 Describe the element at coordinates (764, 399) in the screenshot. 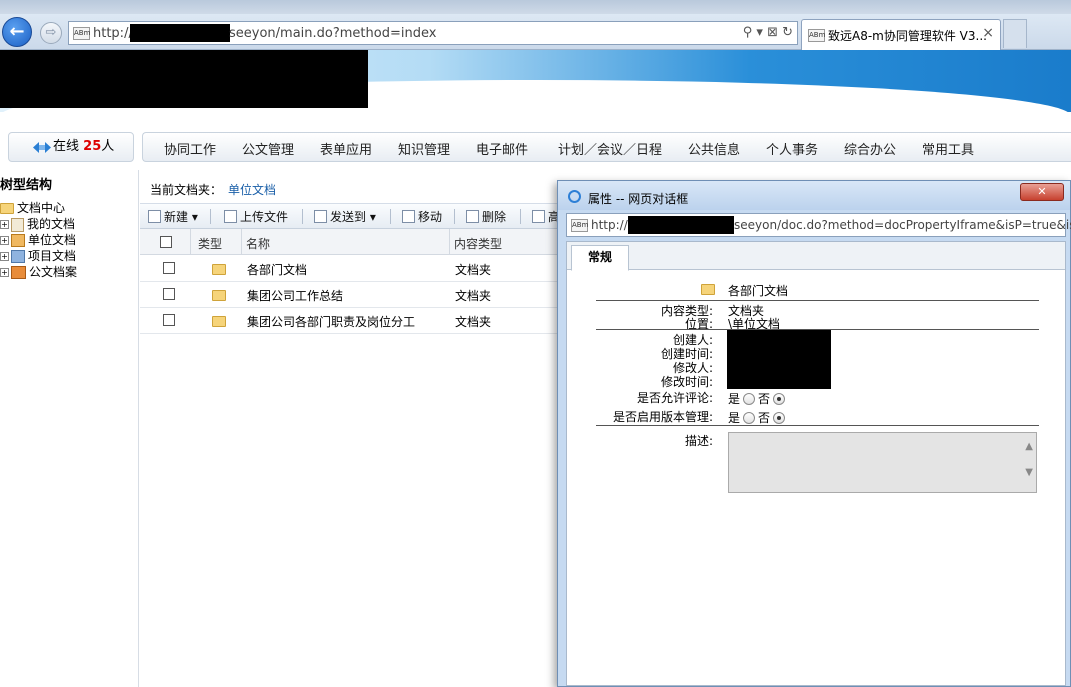

I see `no-label: 否` at that location.